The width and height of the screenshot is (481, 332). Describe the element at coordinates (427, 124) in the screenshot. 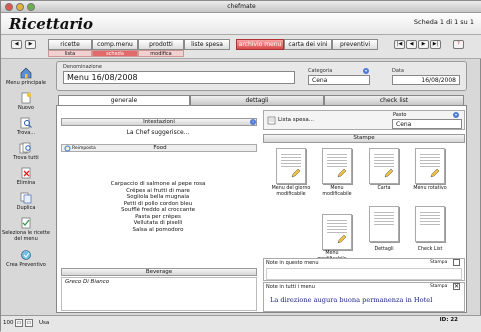

I see `pasto-field: Cena` at that location.